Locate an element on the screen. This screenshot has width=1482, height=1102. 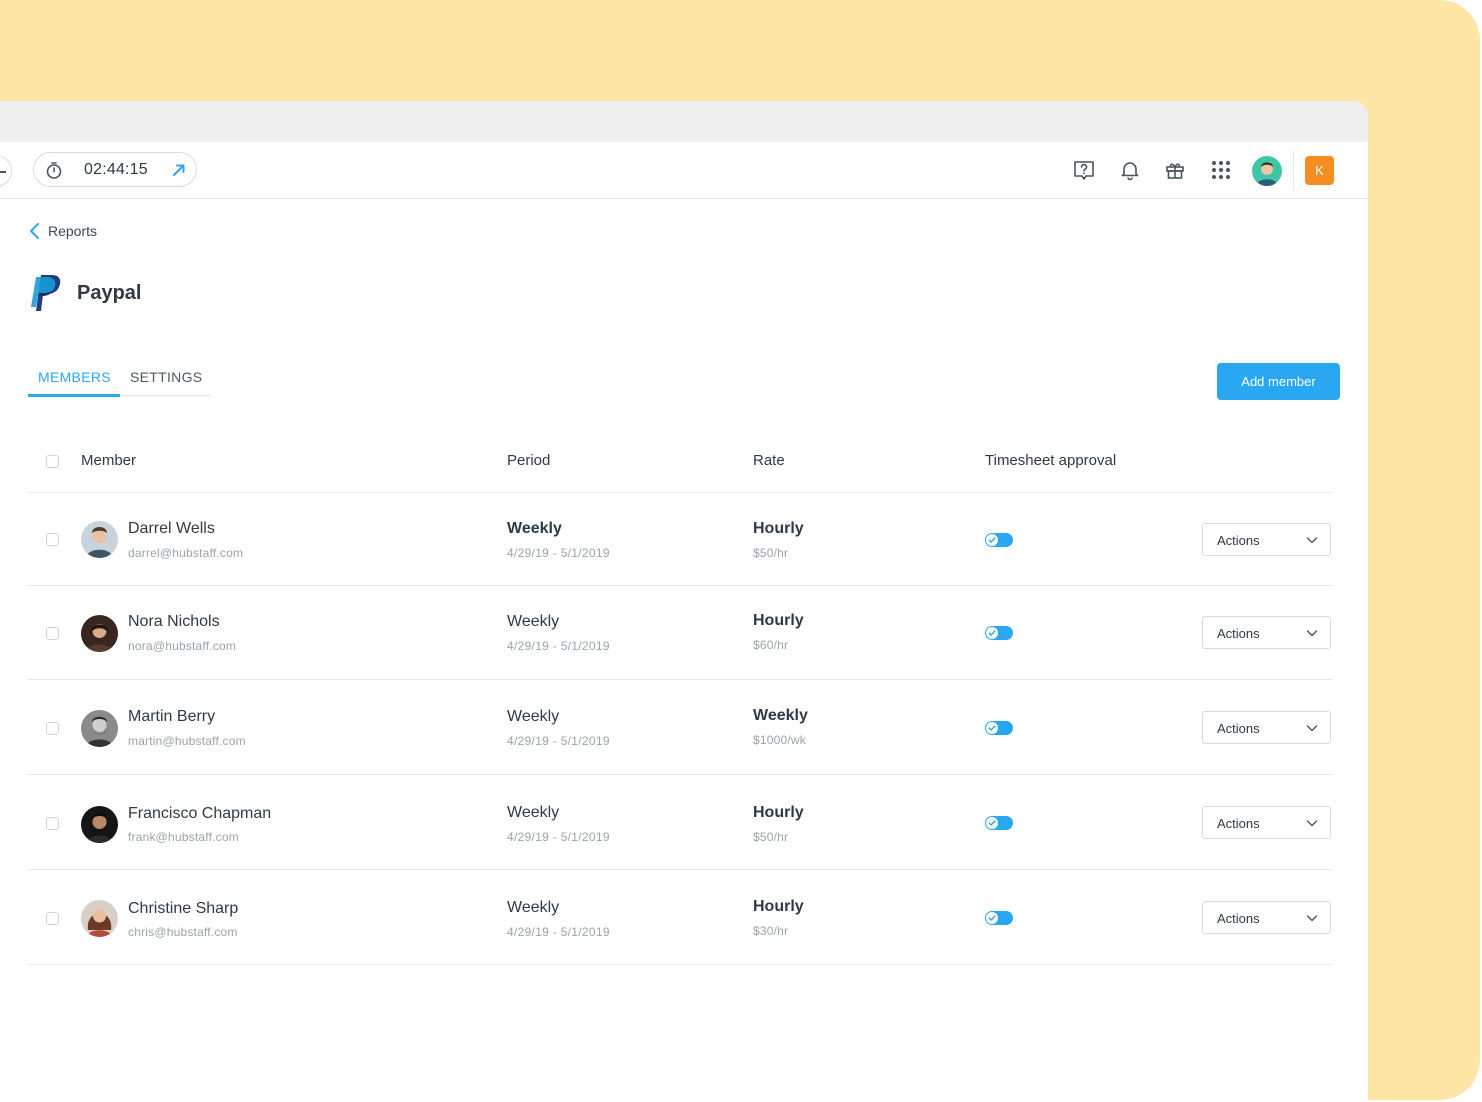
rate-value: $1000/wk is located at coordinates (779, 740).